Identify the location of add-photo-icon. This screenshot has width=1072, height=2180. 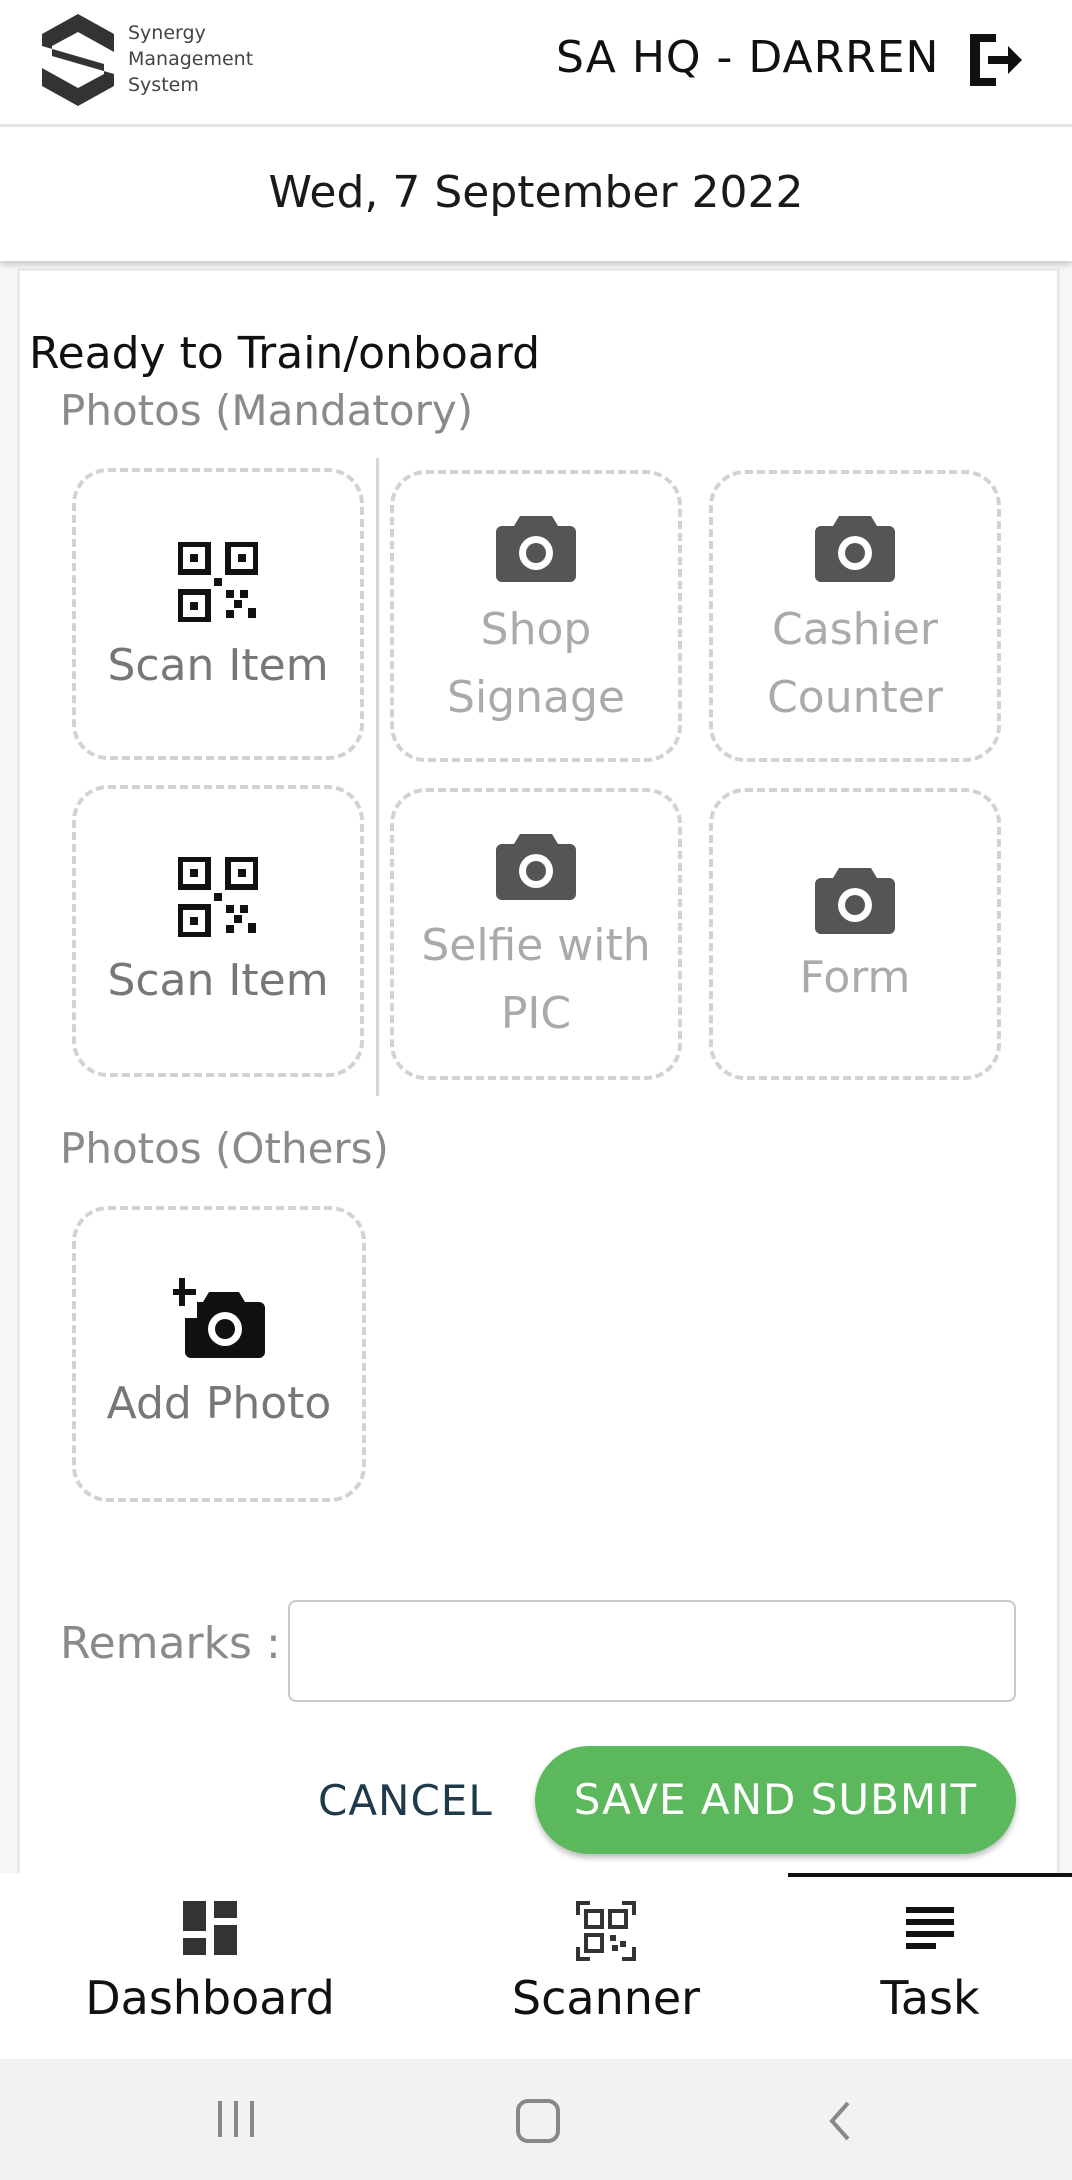
(219, 1318).